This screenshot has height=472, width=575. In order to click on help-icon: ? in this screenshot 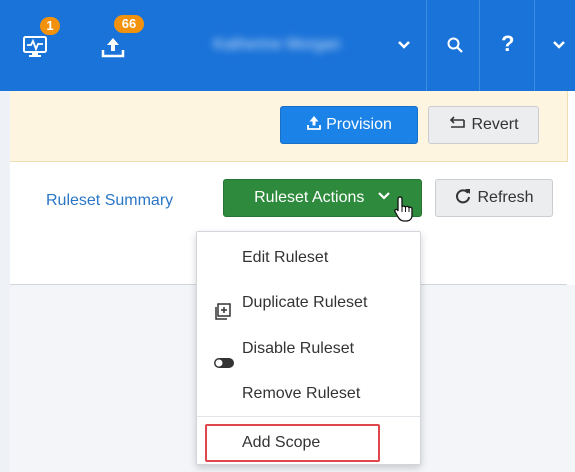, I will do `click(507, 44)`.